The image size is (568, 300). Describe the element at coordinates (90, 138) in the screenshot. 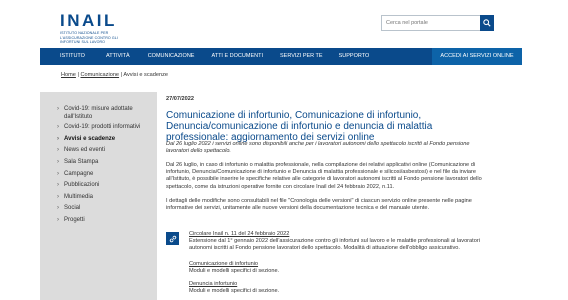

I see `sidebar-item-label: Avvisi e scadenze` at that location.